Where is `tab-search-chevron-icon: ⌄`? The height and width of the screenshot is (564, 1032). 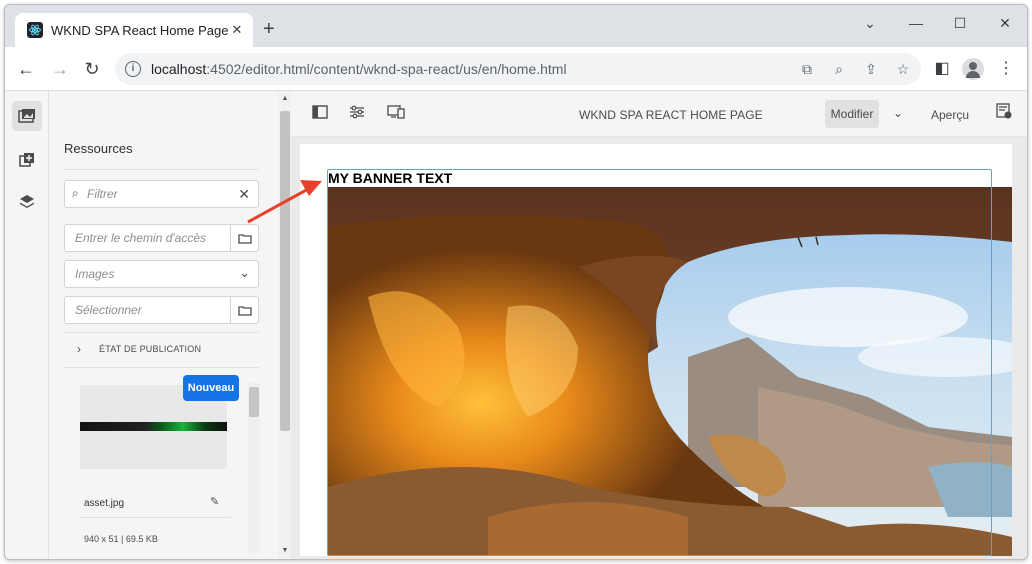 tab-search-chevron-icon: ⌄ is located at coordinates (870, 23).